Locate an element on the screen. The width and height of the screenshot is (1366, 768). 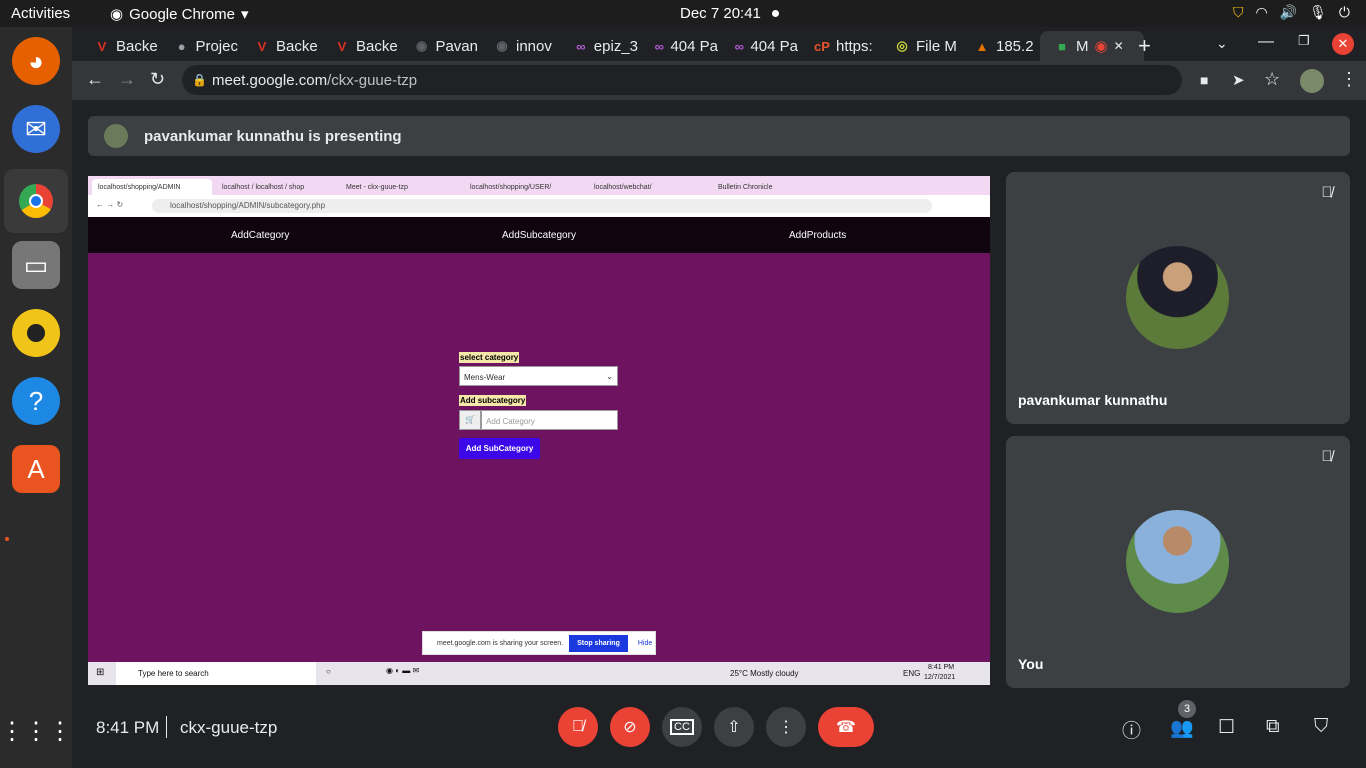
tab-favicon-icon: ◉ is located at coordinates (422, 45).